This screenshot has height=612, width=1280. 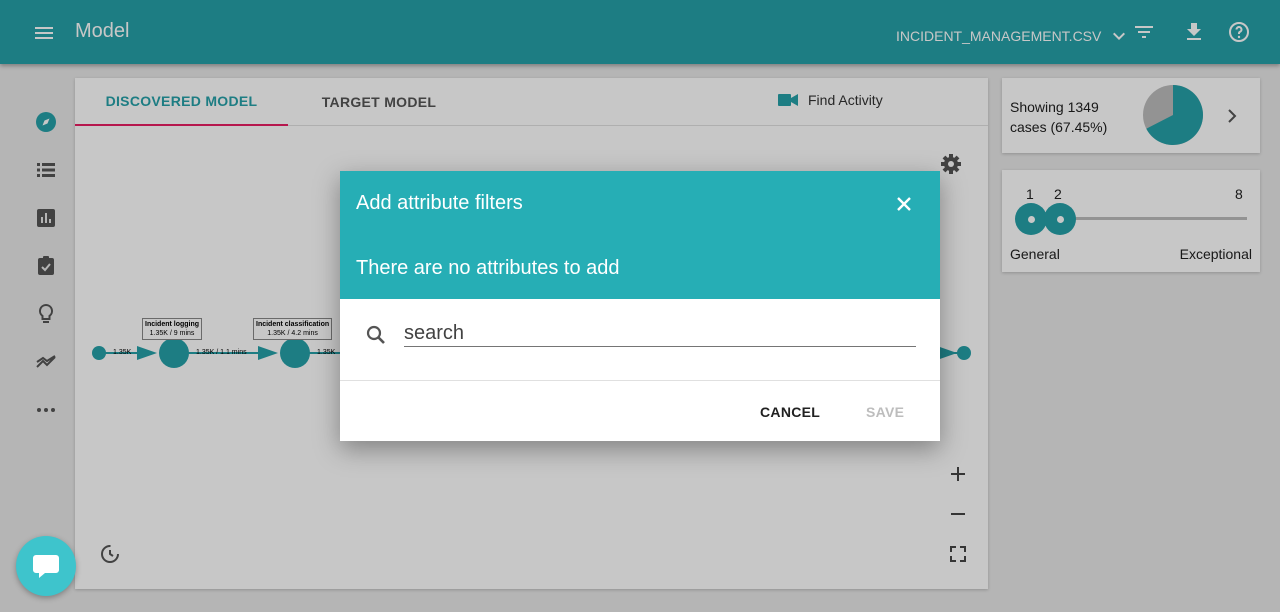 What do you see at coordinates (790, 412) in the screenshot?
I see `cancel-button: CANCEL` at bounding box center [790, 412].